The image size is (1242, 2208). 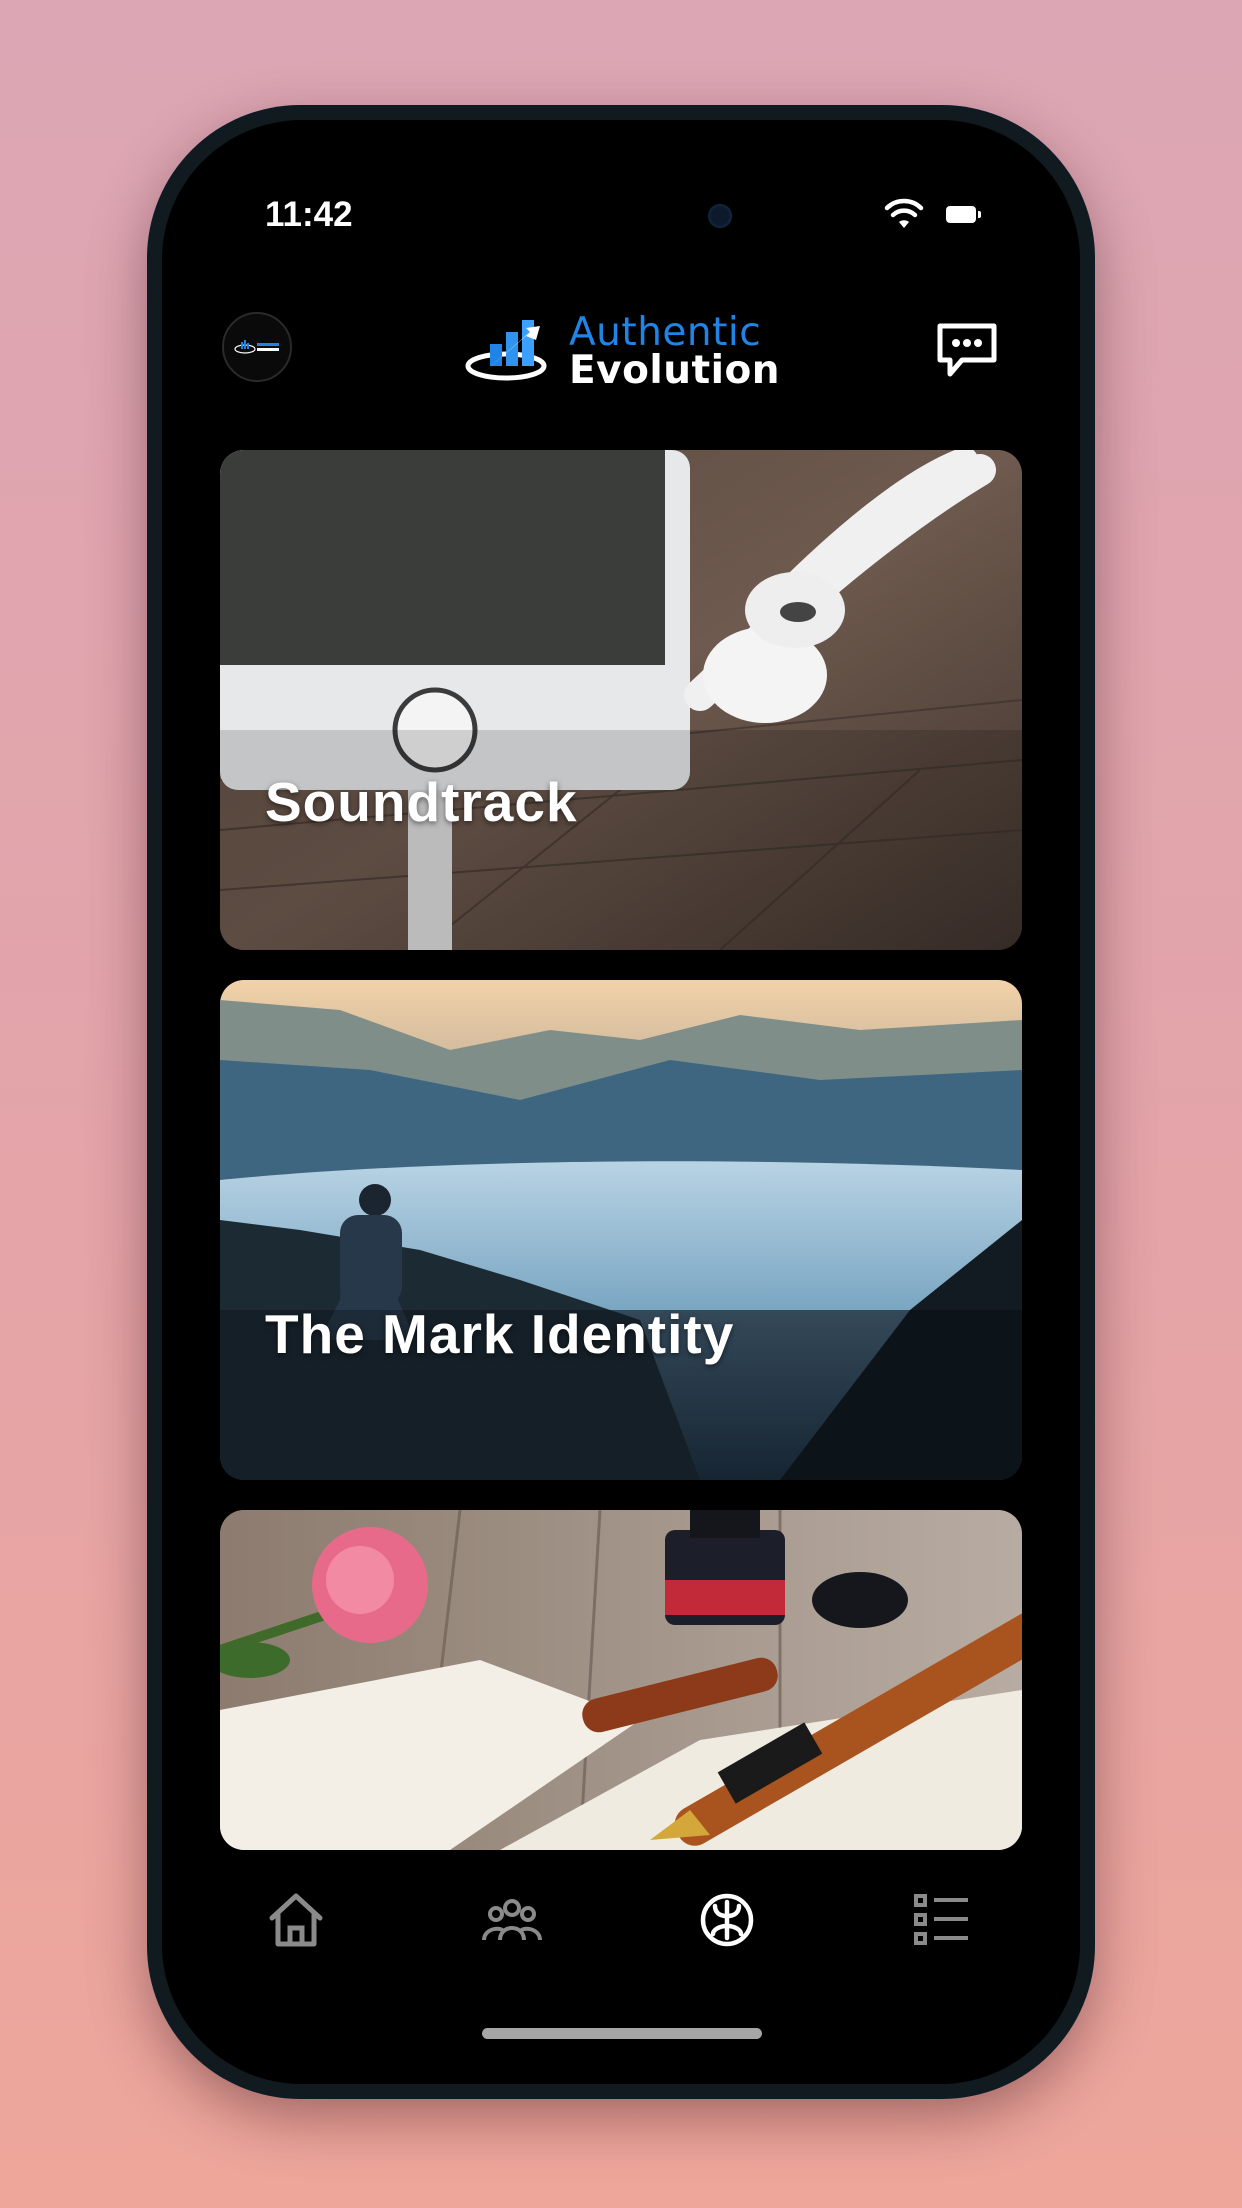 I want to click on card-the-mark-identity: The Mark Identity, so click(x=621, y=1230).